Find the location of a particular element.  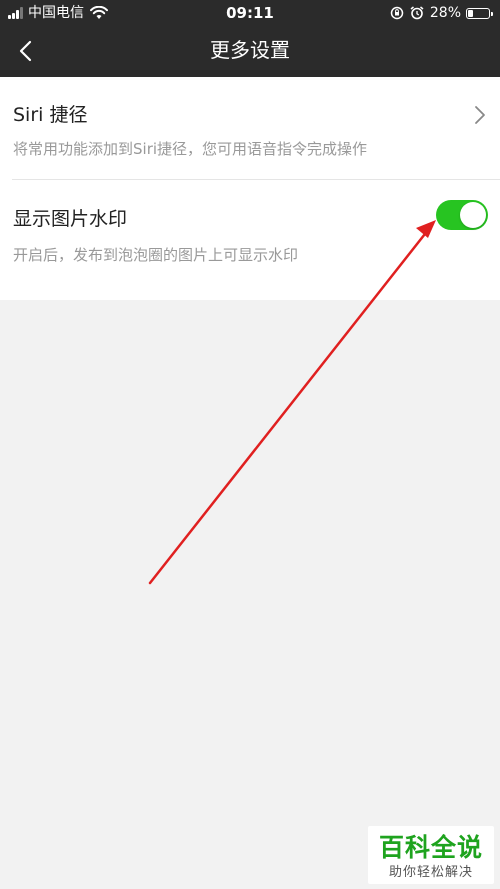

watermark-toggle is located at coordinates (462, 215).